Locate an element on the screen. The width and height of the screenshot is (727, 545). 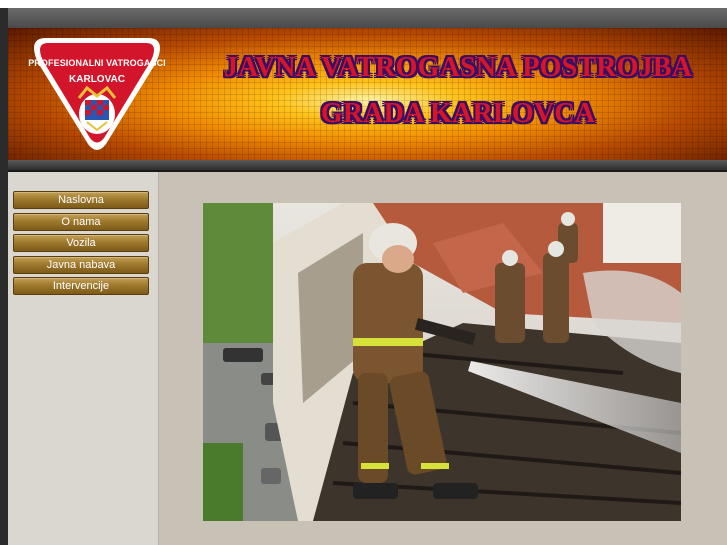
header-top-bar is located at coordinates (367, 18).